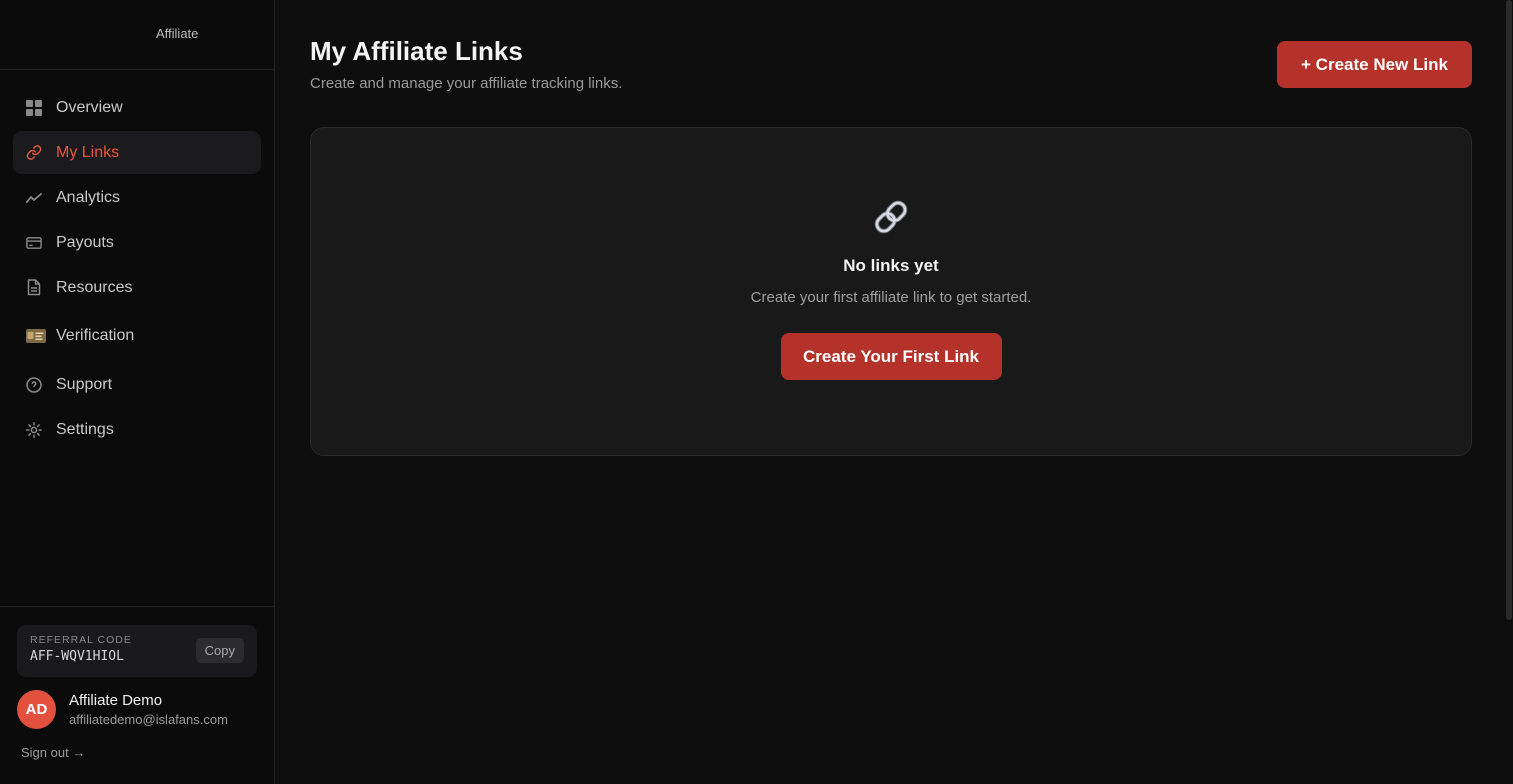 The height and width of the screenshot is (784, 1513). Describe the element at coordinates (148, 719) in the screenshot. I see `user-email: affiliatedemo@islafans.com` at that location.